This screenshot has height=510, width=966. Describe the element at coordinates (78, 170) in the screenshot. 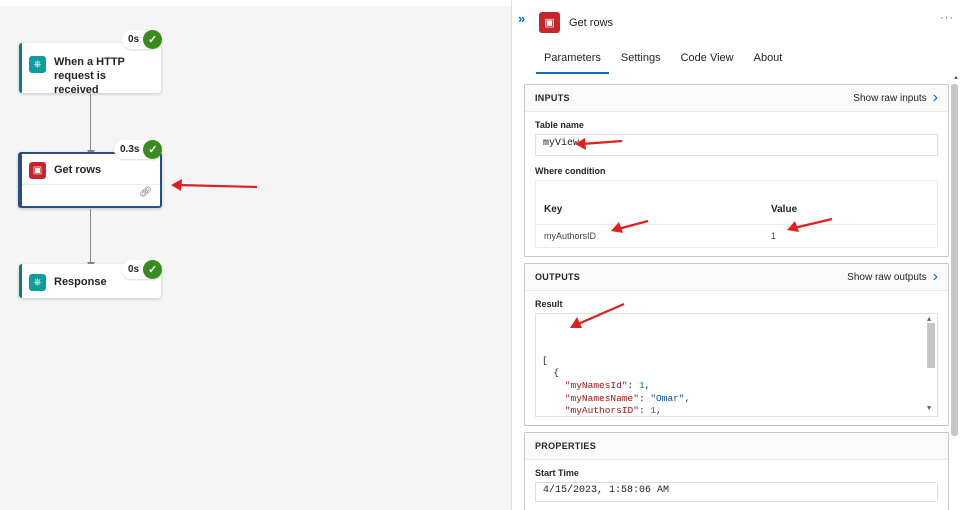

I see `node-title: Get rows` at that location.